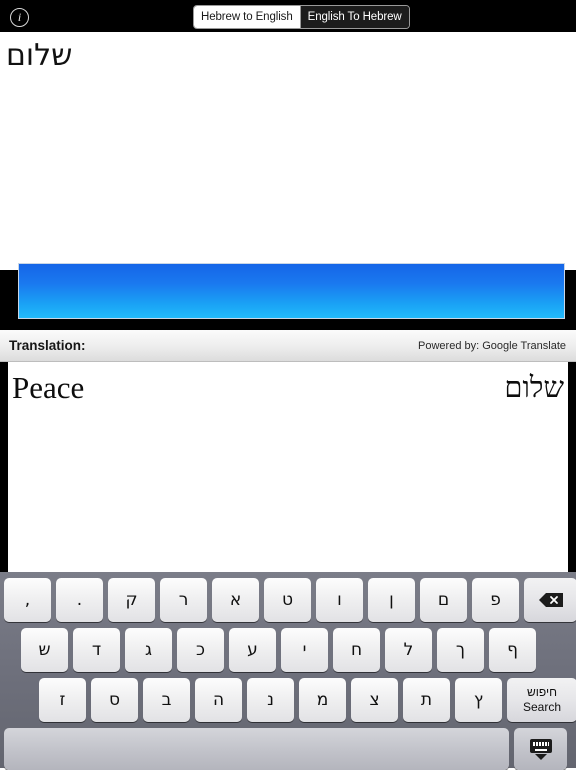 The width and height of the screenshot is (576, 770). I want to click on key-search-label-hebrew: חיפוש, so click(542, 692).